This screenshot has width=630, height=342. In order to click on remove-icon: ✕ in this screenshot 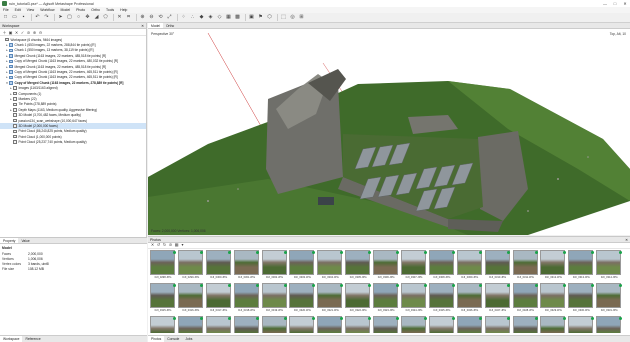, I will do `click(16, 32)`.